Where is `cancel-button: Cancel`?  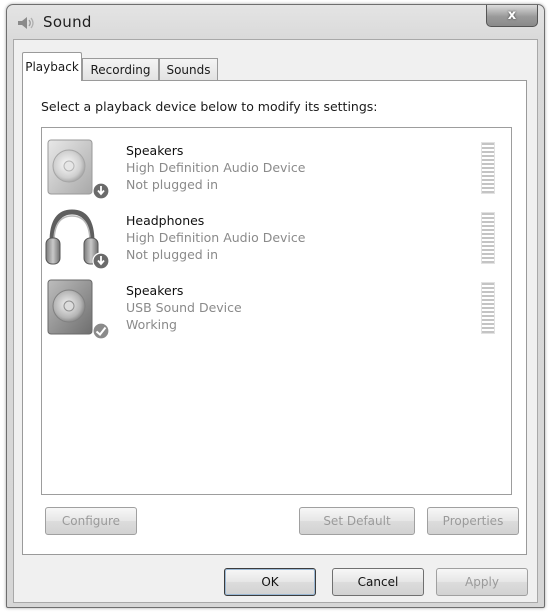
cancel-button: Cancel is located at coordinates (378, 582).